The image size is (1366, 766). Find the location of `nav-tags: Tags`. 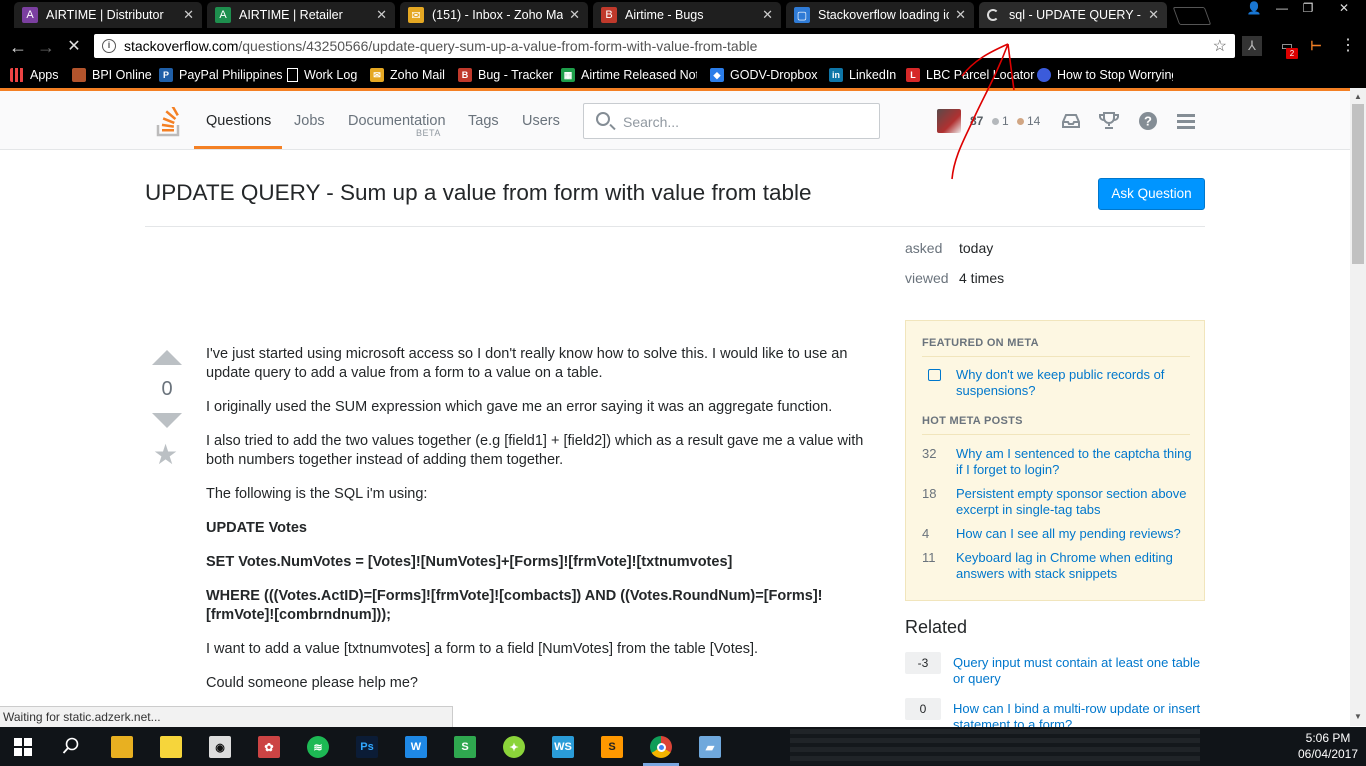

nav-tags: Tags is located at coordinates (483, 121).